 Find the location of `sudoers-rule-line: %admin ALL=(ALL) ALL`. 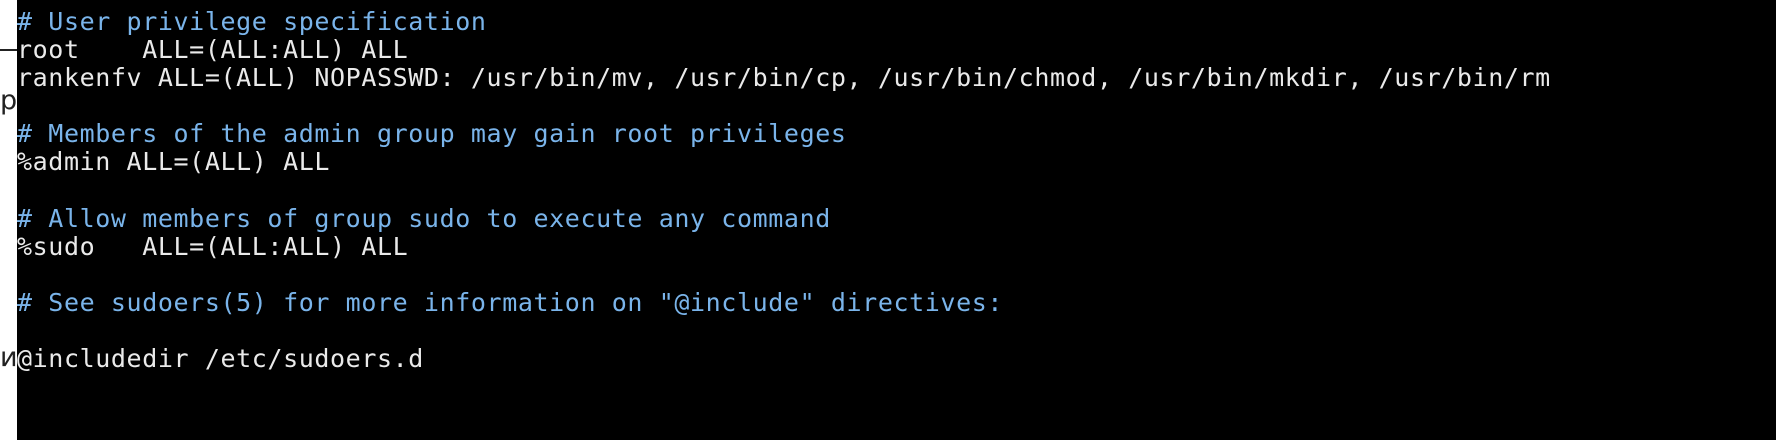

sudoers-rule-line: %admin ALL=(ALL) ALL is located at coordinates (174, 161).